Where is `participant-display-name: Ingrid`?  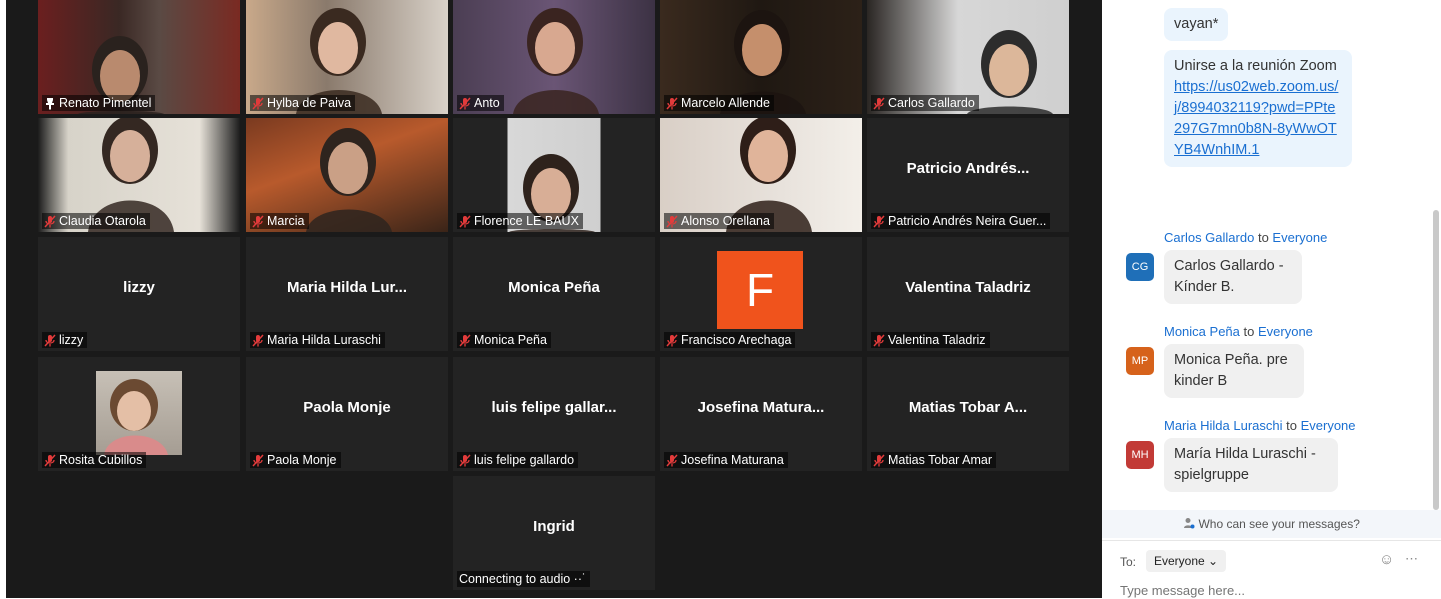
participant-display-name: Ingrid is located at coordinates (554, 526).